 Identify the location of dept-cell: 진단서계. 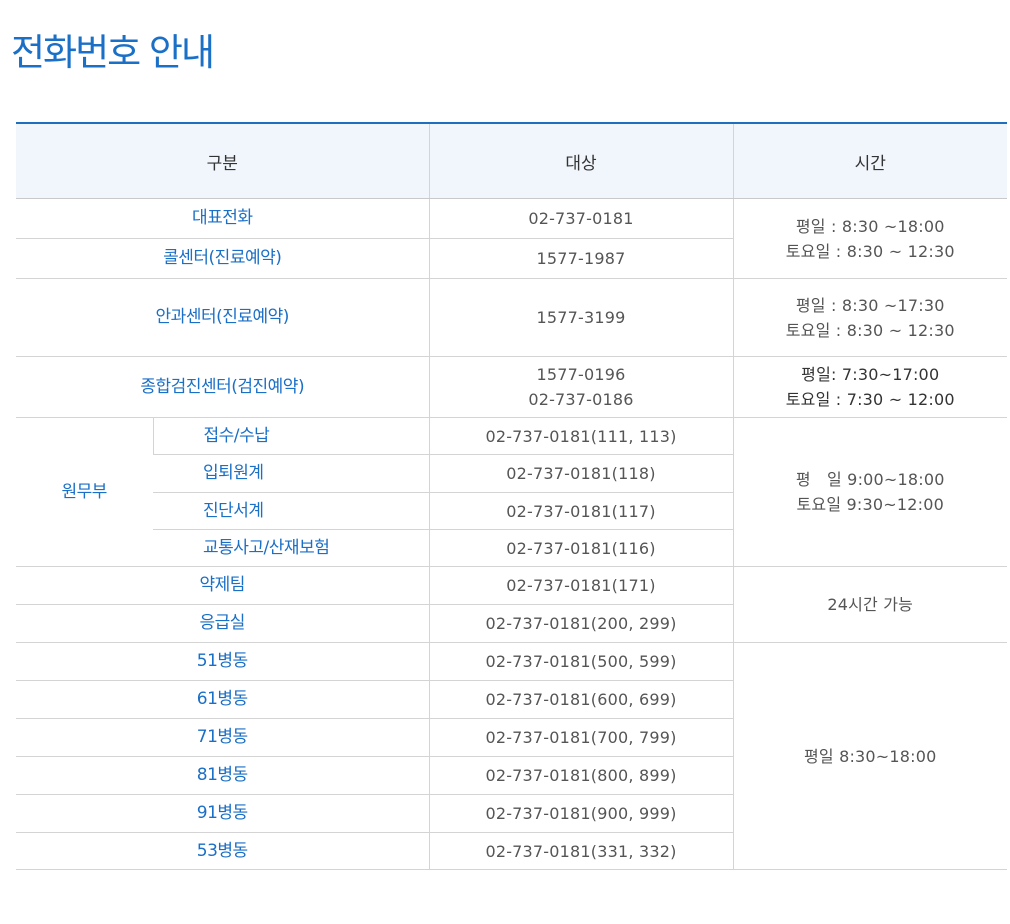
(291, 511).